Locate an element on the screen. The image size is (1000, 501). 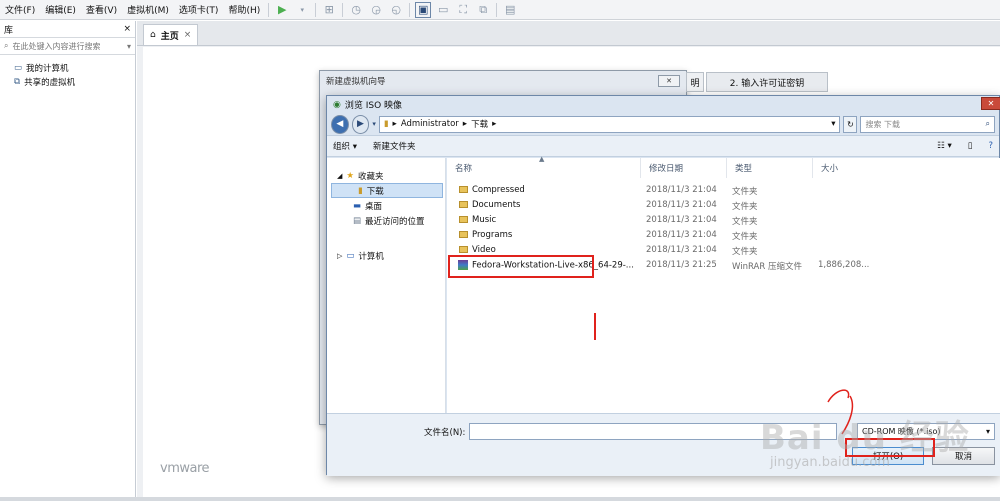
star-icon: ★ is located at coordinates (350, 175).